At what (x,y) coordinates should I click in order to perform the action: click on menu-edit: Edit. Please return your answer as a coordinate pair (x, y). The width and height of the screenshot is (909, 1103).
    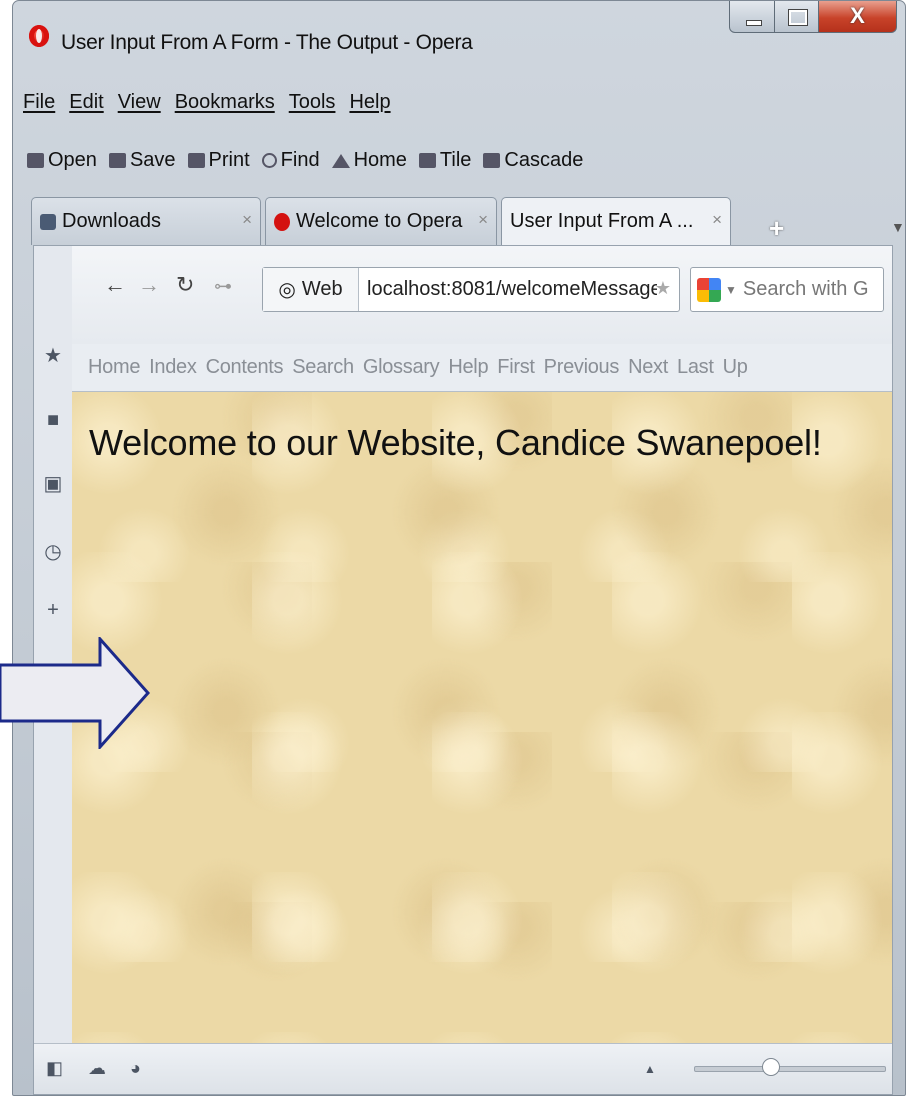
    Looking at the image, I should click on (86, 102).